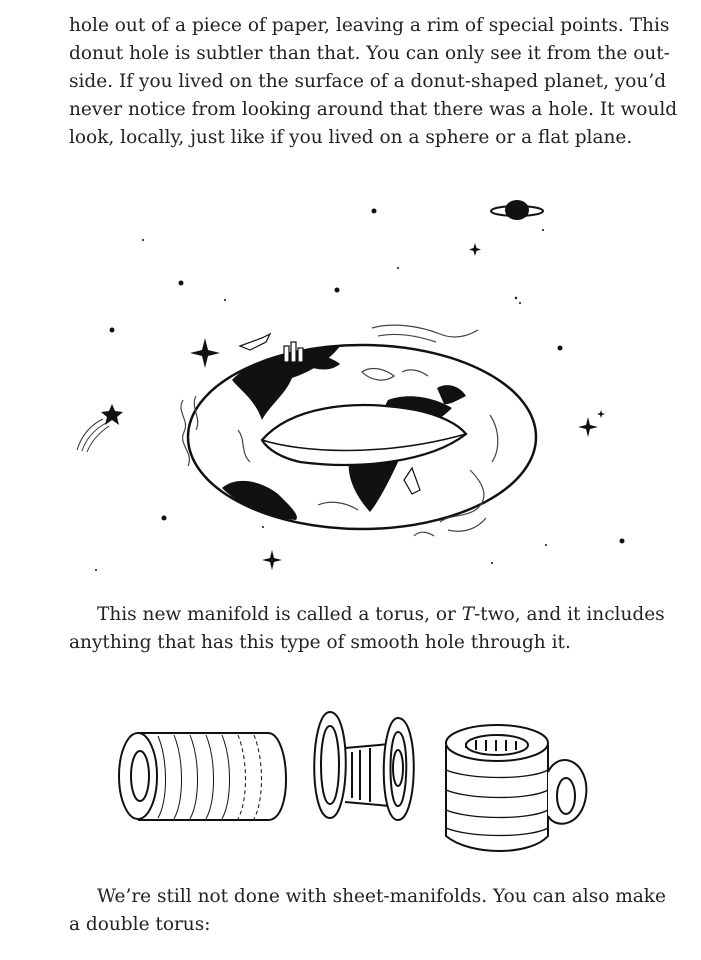 Image resolution: width=701 pixels, height=960 pixels. Describe the element at coordinates (140, 924) in the screenshot. I see `text-line: a double torus:` at that location.